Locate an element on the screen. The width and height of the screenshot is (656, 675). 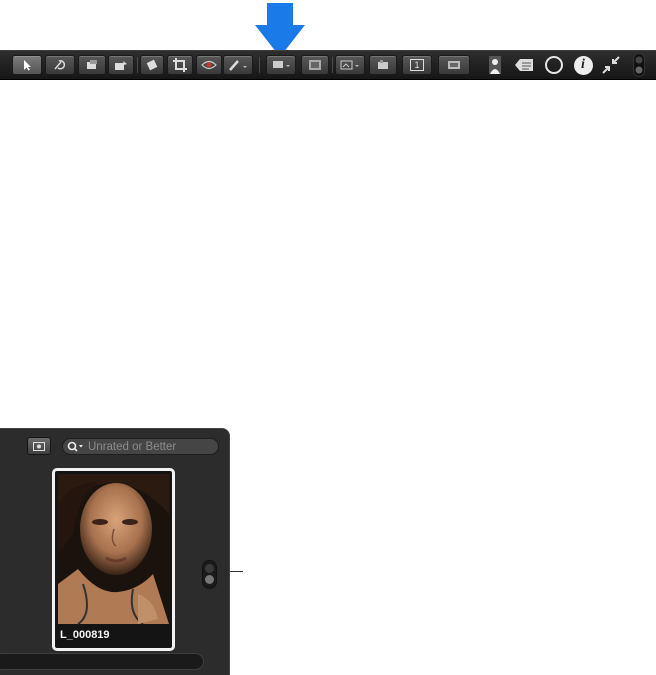
stamp-tool-button is located at coordinates (121, 65).